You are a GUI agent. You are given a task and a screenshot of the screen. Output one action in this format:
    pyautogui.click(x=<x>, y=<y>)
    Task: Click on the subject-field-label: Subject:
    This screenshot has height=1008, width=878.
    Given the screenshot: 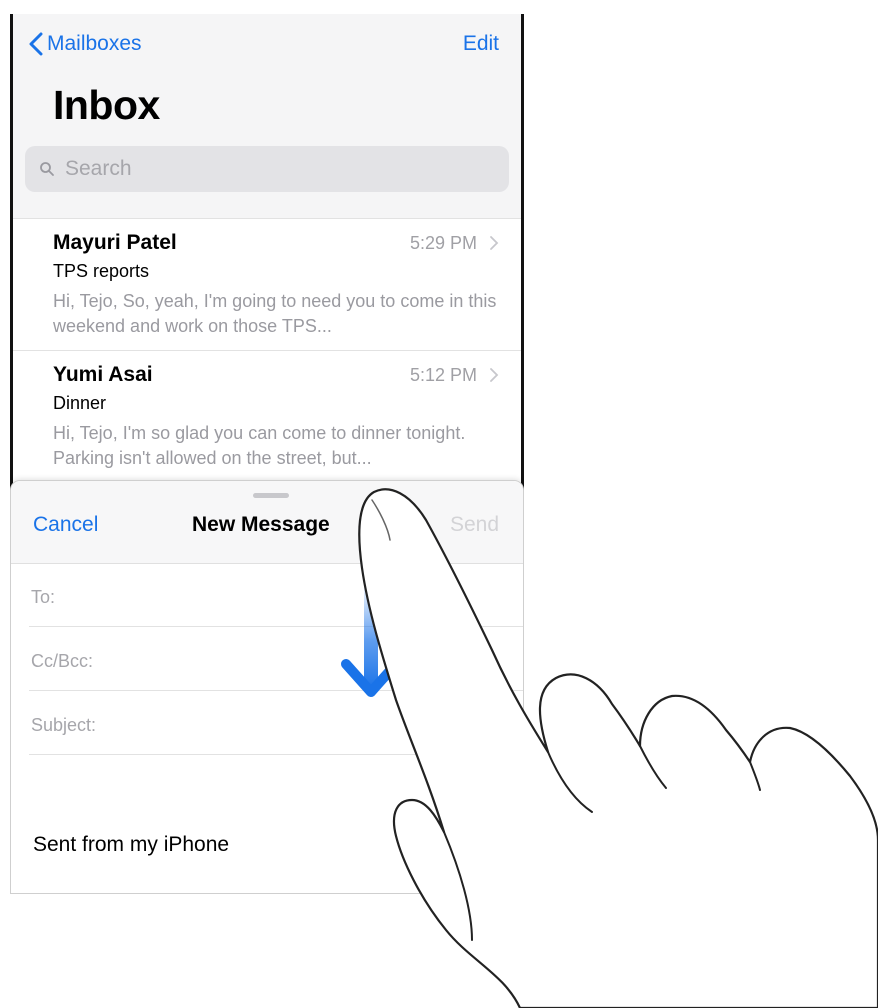 What is the action you would take?
    pyautogui.click(x=64, y=725)
    